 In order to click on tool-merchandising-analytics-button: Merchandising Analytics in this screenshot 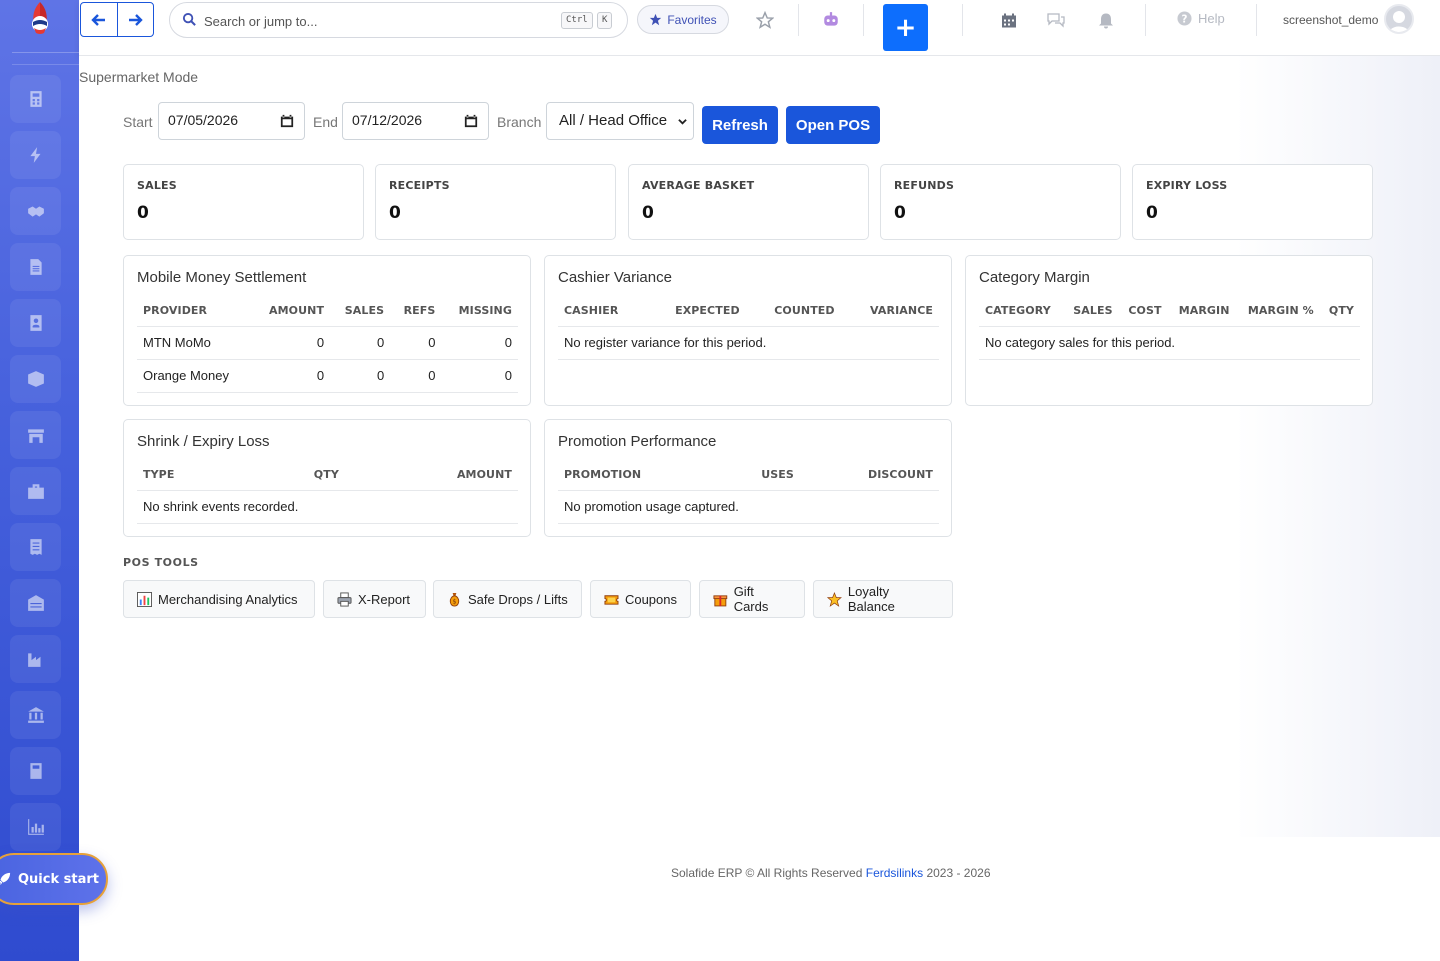, I will do `click(219, 599)`.